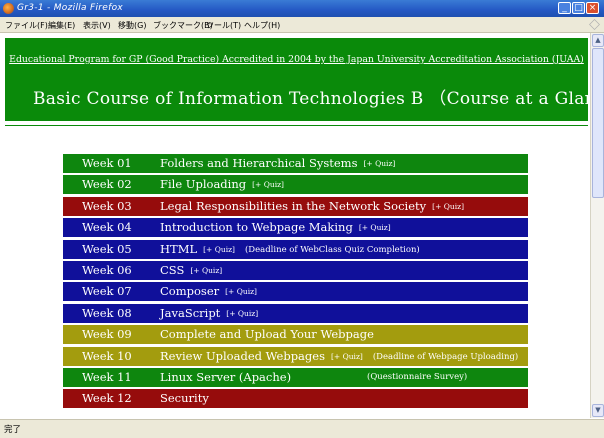 The height and width of the screenshot is (438, 604). I want to click on topic-link: File Uploading, so click(203, 184).